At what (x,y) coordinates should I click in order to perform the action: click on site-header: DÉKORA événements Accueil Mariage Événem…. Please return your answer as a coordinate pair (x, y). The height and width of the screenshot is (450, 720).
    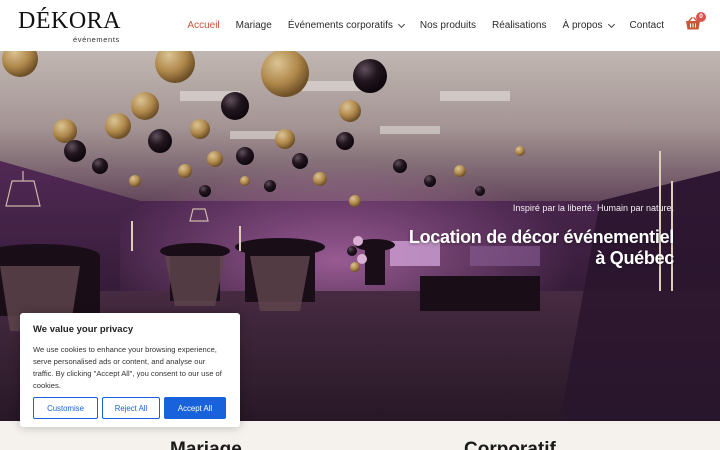
    Looking at the image, I should click on (360, 25).